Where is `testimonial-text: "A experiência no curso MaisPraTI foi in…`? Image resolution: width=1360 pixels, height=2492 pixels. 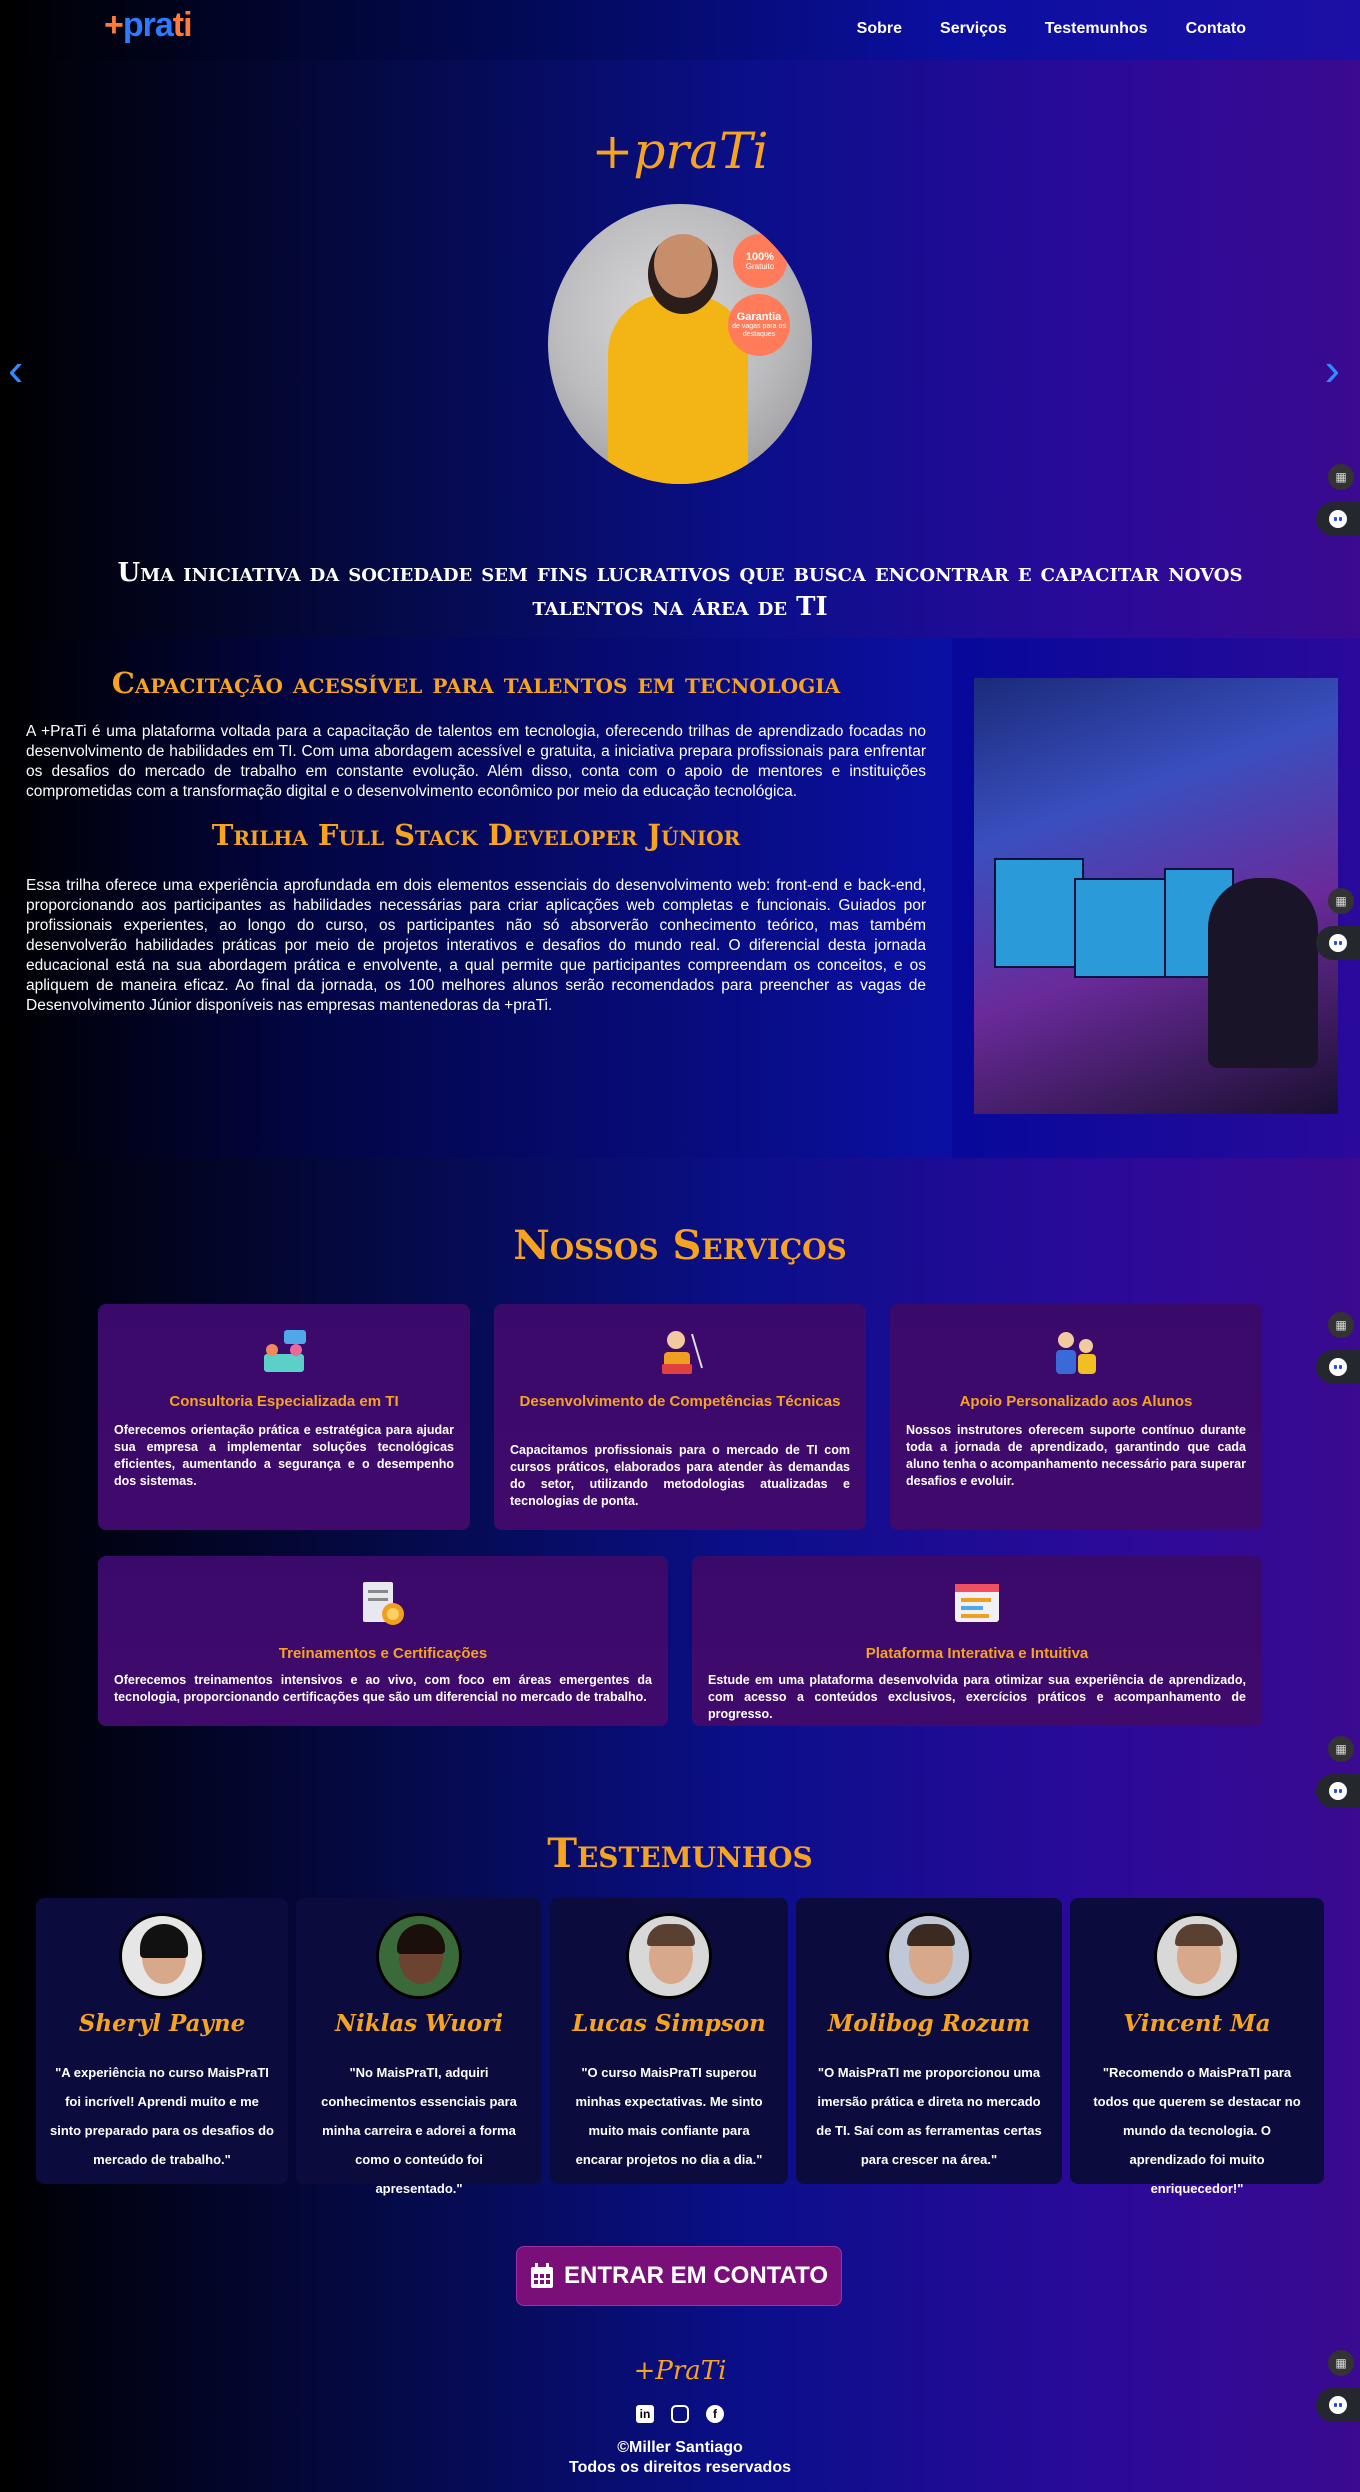 testimonial-text: "A experiência no curso MaisPraTI foi in… is located at coordinates (162, 2116).